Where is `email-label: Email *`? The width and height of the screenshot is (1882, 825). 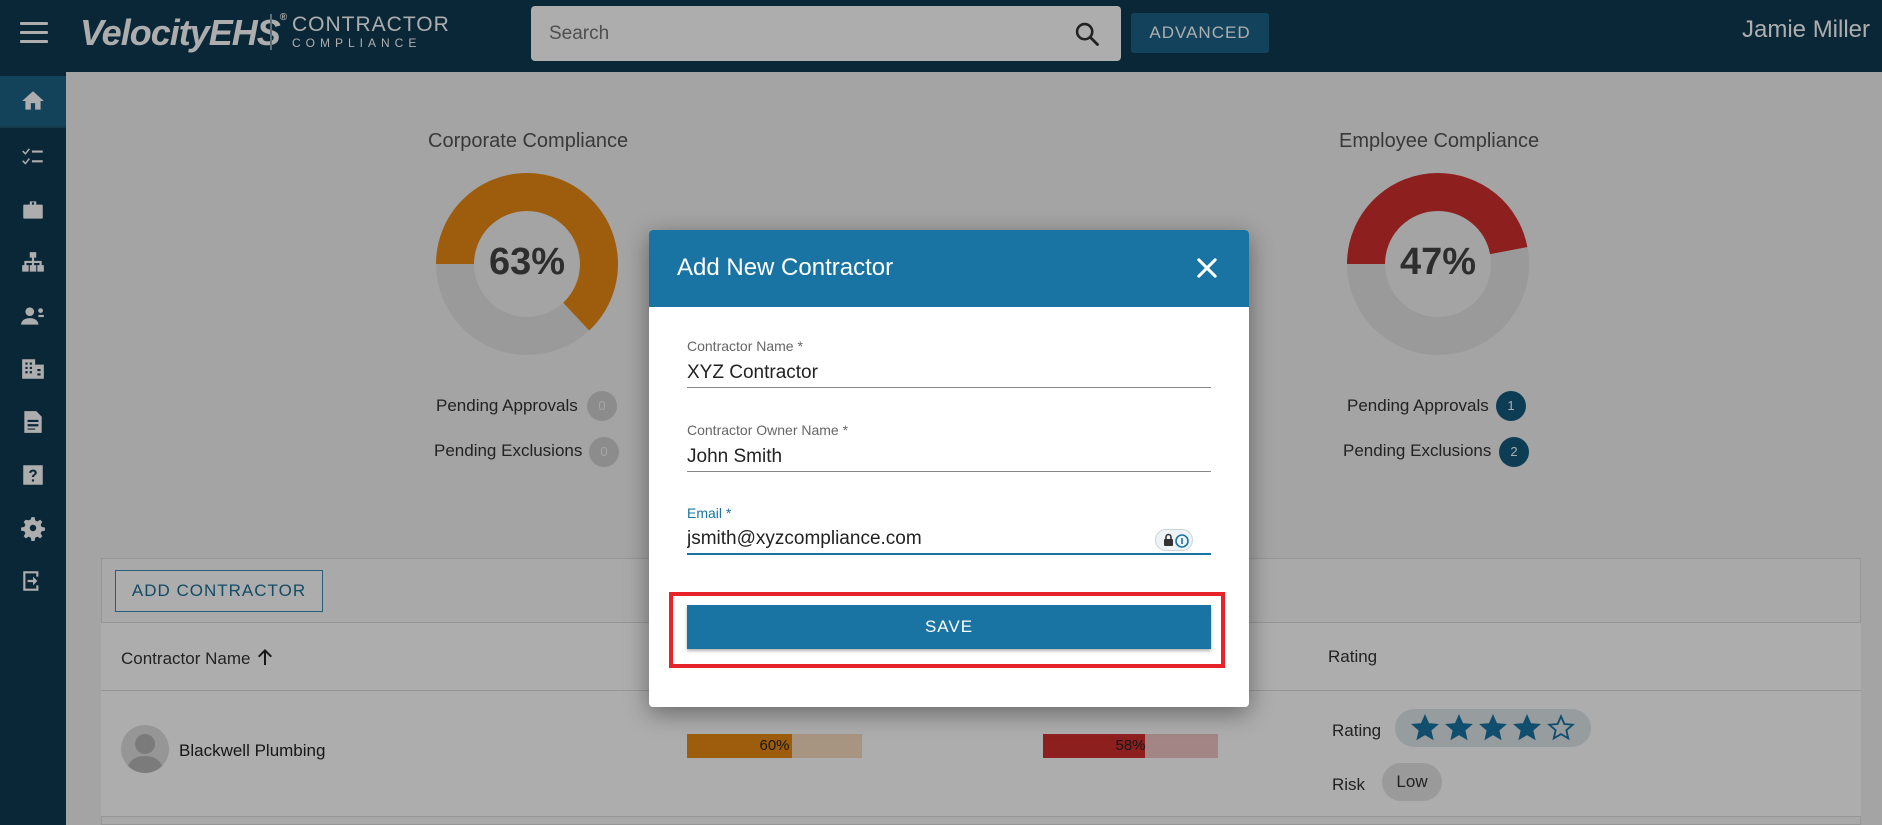
email-label: Email * is located at coordinates (709, 513).